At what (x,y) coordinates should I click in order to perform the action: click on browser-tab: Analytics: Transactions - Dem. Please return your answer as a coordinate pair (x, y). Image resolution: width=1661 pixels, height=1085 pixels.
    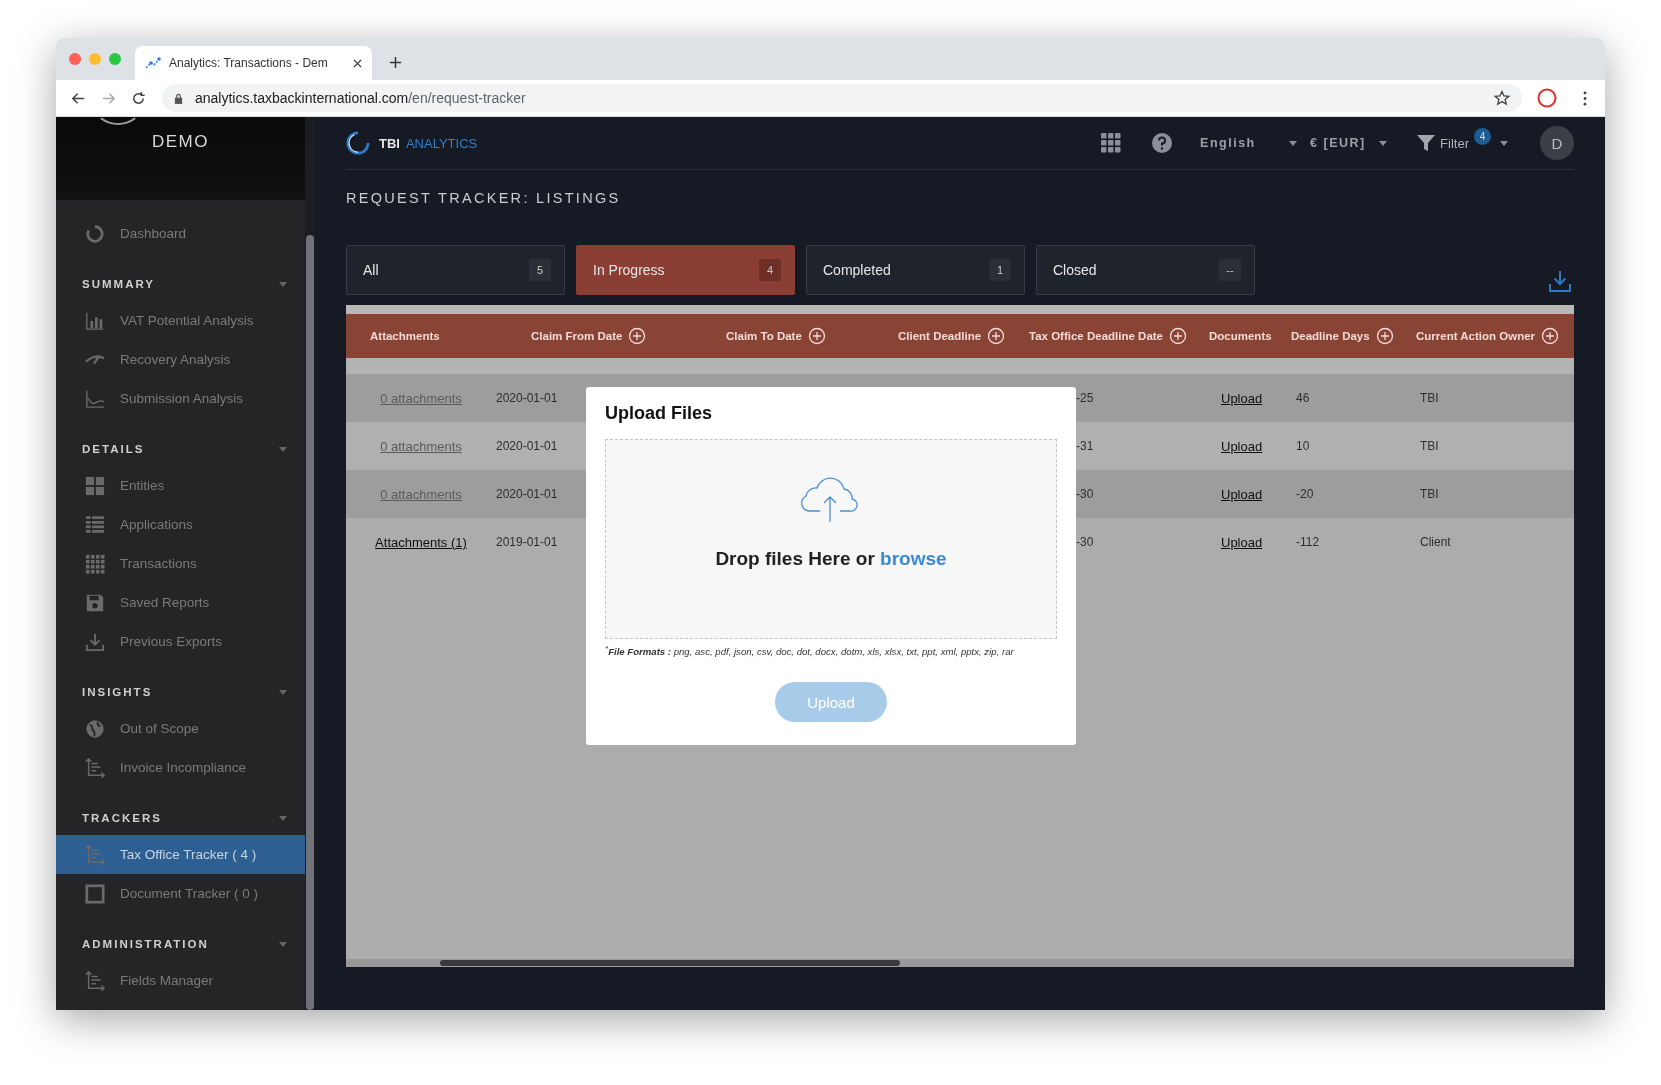
    Looking at the image, I should click on (253, 63).